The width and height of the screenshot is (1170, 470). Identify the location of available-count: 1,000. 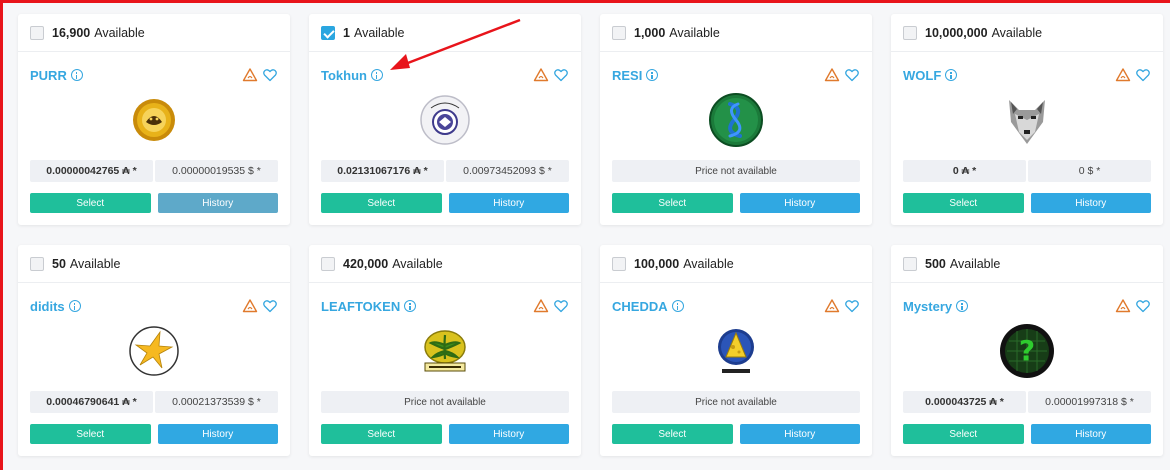
(650, 32).